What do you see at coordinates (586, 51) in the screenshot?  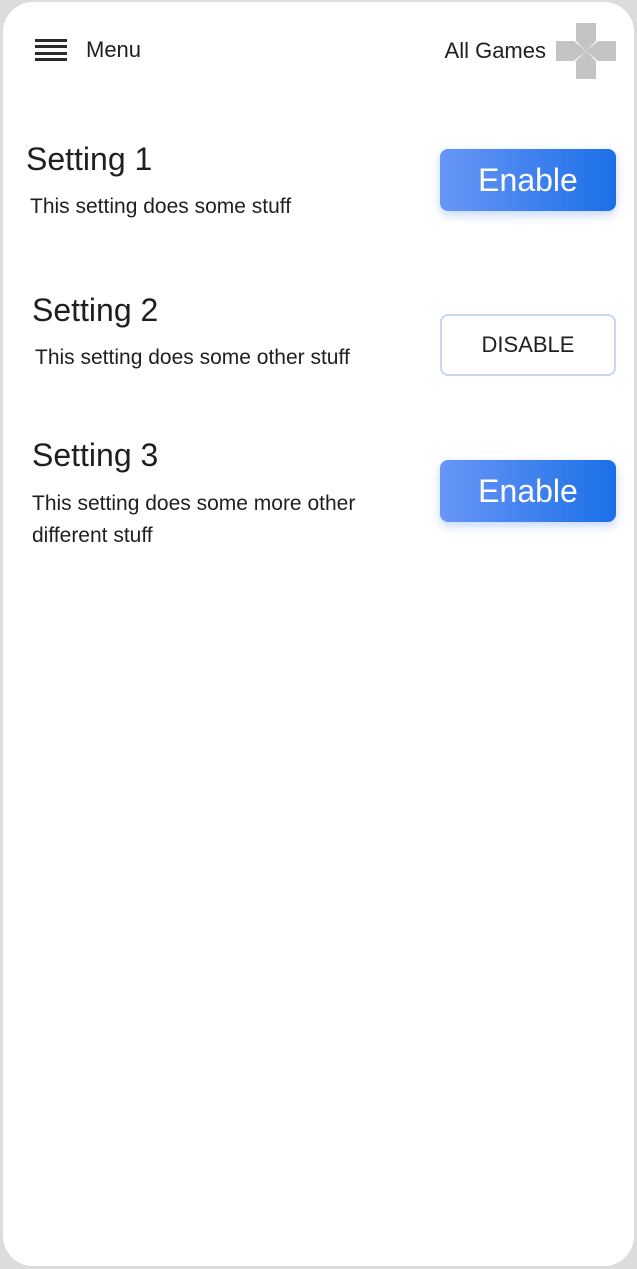 I see `gamepad-icon` at bounding box center [586, 51].